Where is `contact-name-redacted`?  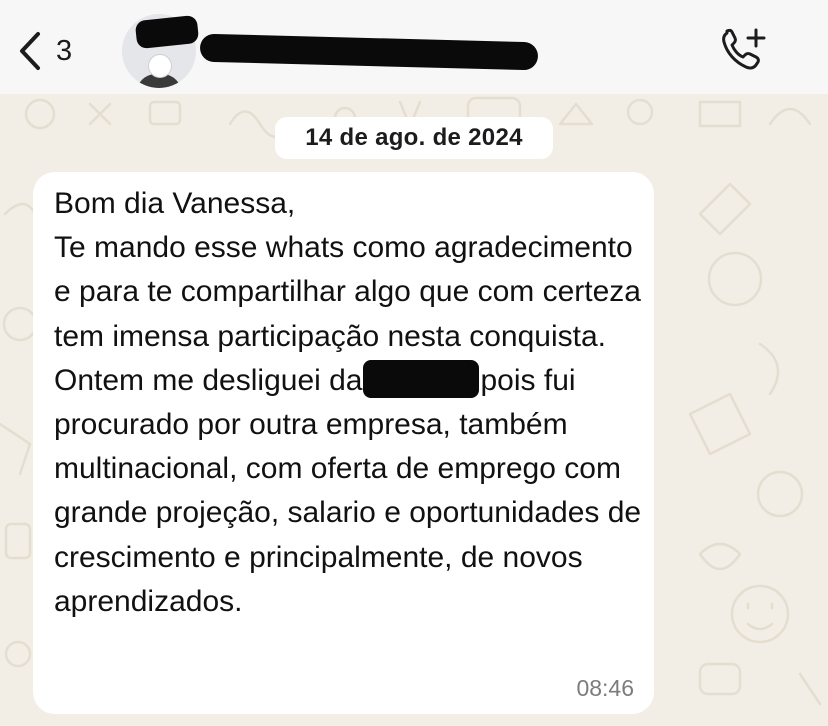 contact-name-redacted is located at coordinates (369, 52).